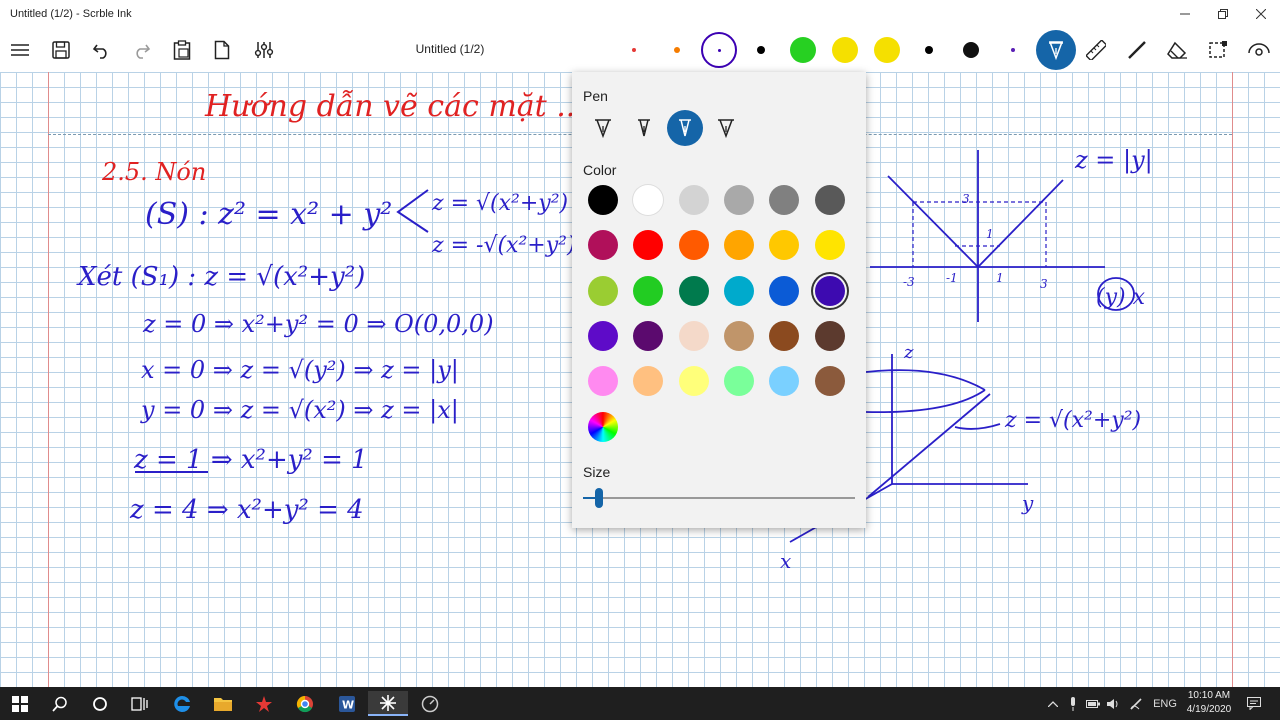 Image resolution: width=1280 pixels, height=720 pixels. Describe the element at coordinates (1136, 703) in the screenshot. I see `pen-tray-button` at that location.